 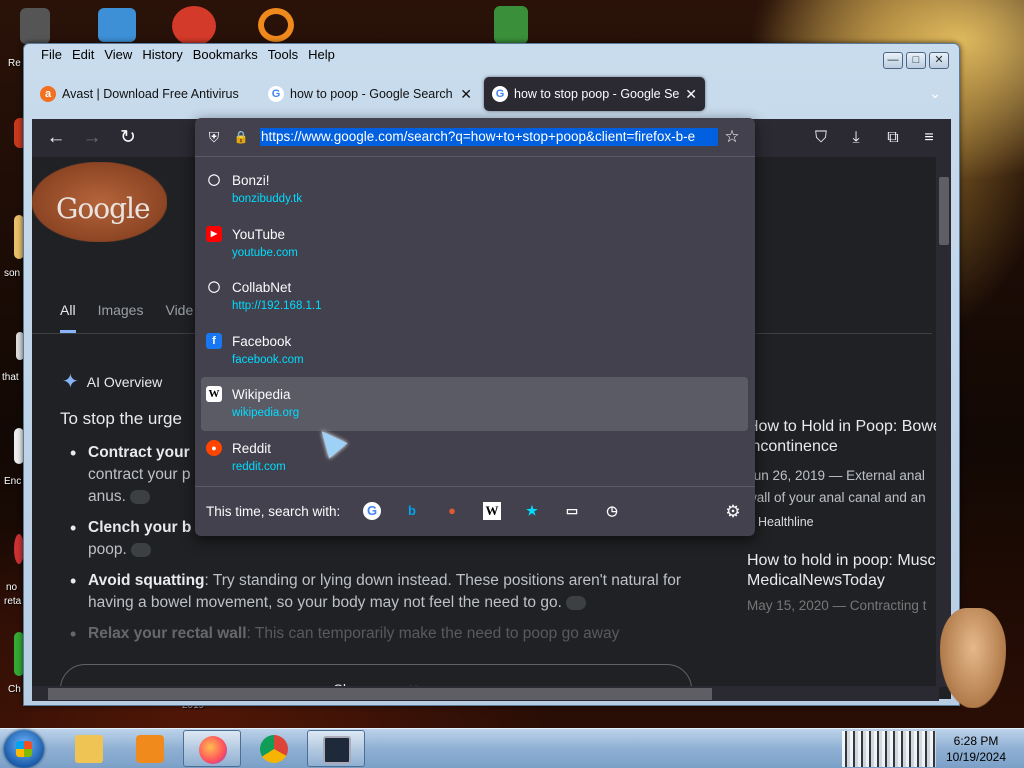 I want to click on suggestion-url: youtube.com, so click(x=265, y=252).